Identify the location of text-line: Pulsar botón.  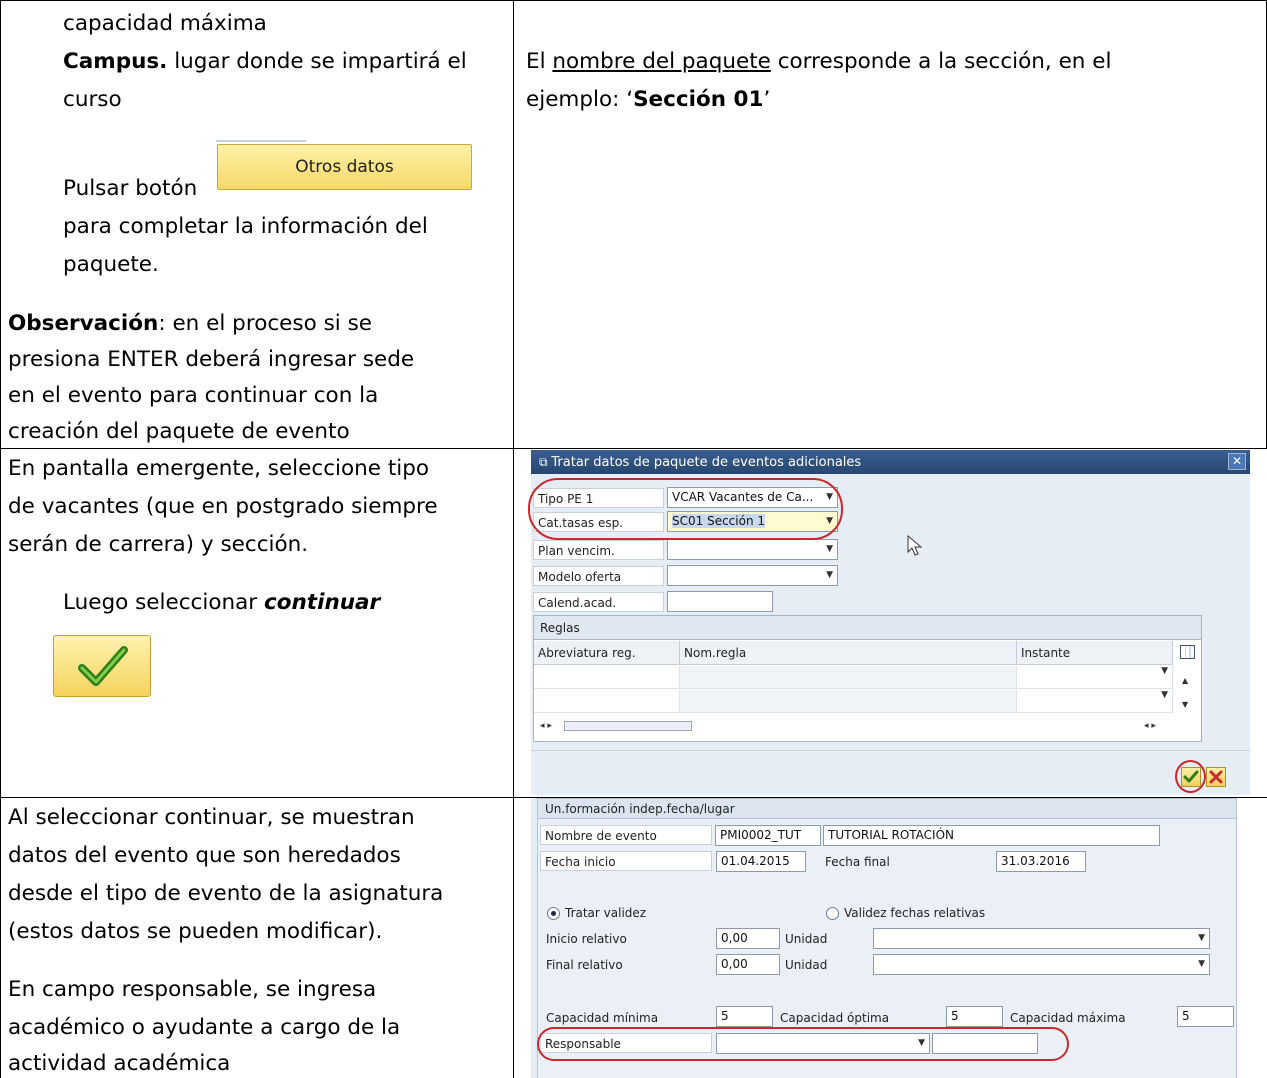
(130, 188).